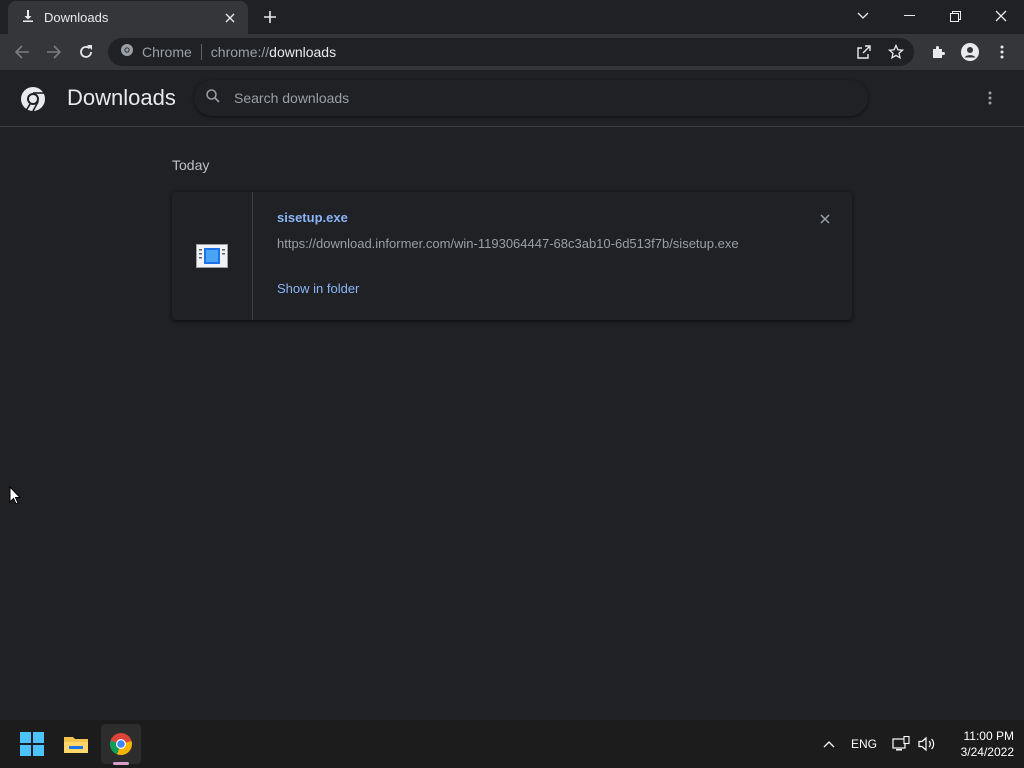 The height and width of the screenshot is (768, 1024). Describe the element at coordinates (927, 744) in the screenshot. I see `volume-icon` at that location.